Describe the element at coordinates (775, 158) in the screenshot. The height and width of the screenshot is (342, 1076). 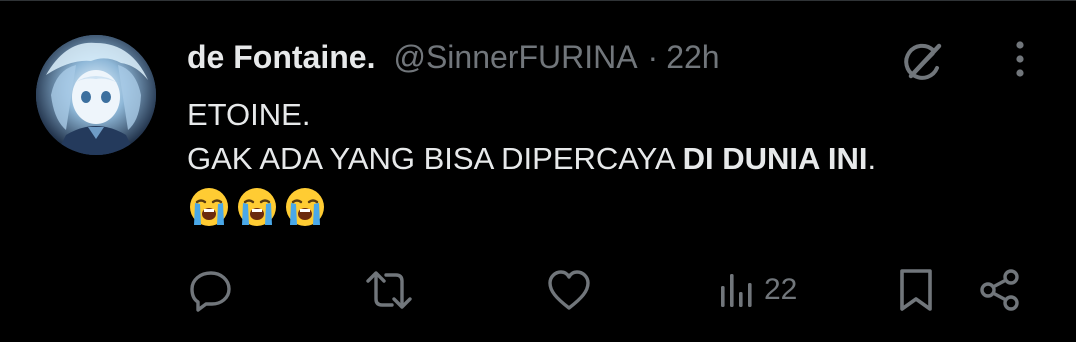
I see `tweet-text-bold: DI DUNIA INI` at that location.